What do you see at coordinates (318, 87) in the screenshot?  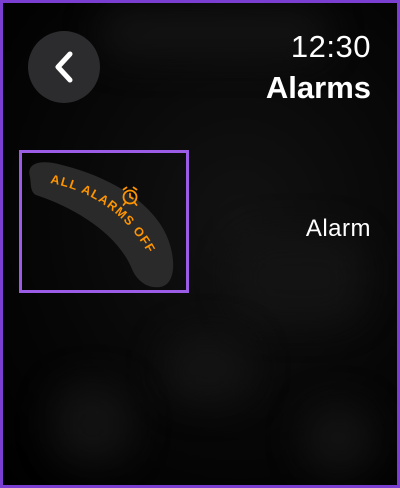 I see `page-title: Alarms` at bounding box center [318, 87].